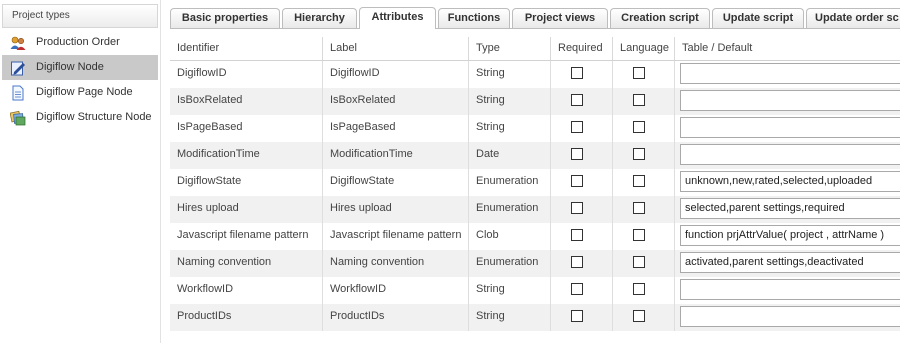 This screenshot has width=900, height=343. What do you see at coordinates (395, 290) in the screenshot?
I see `cell-label: WorkflowID` at bounding box center [395, 290].